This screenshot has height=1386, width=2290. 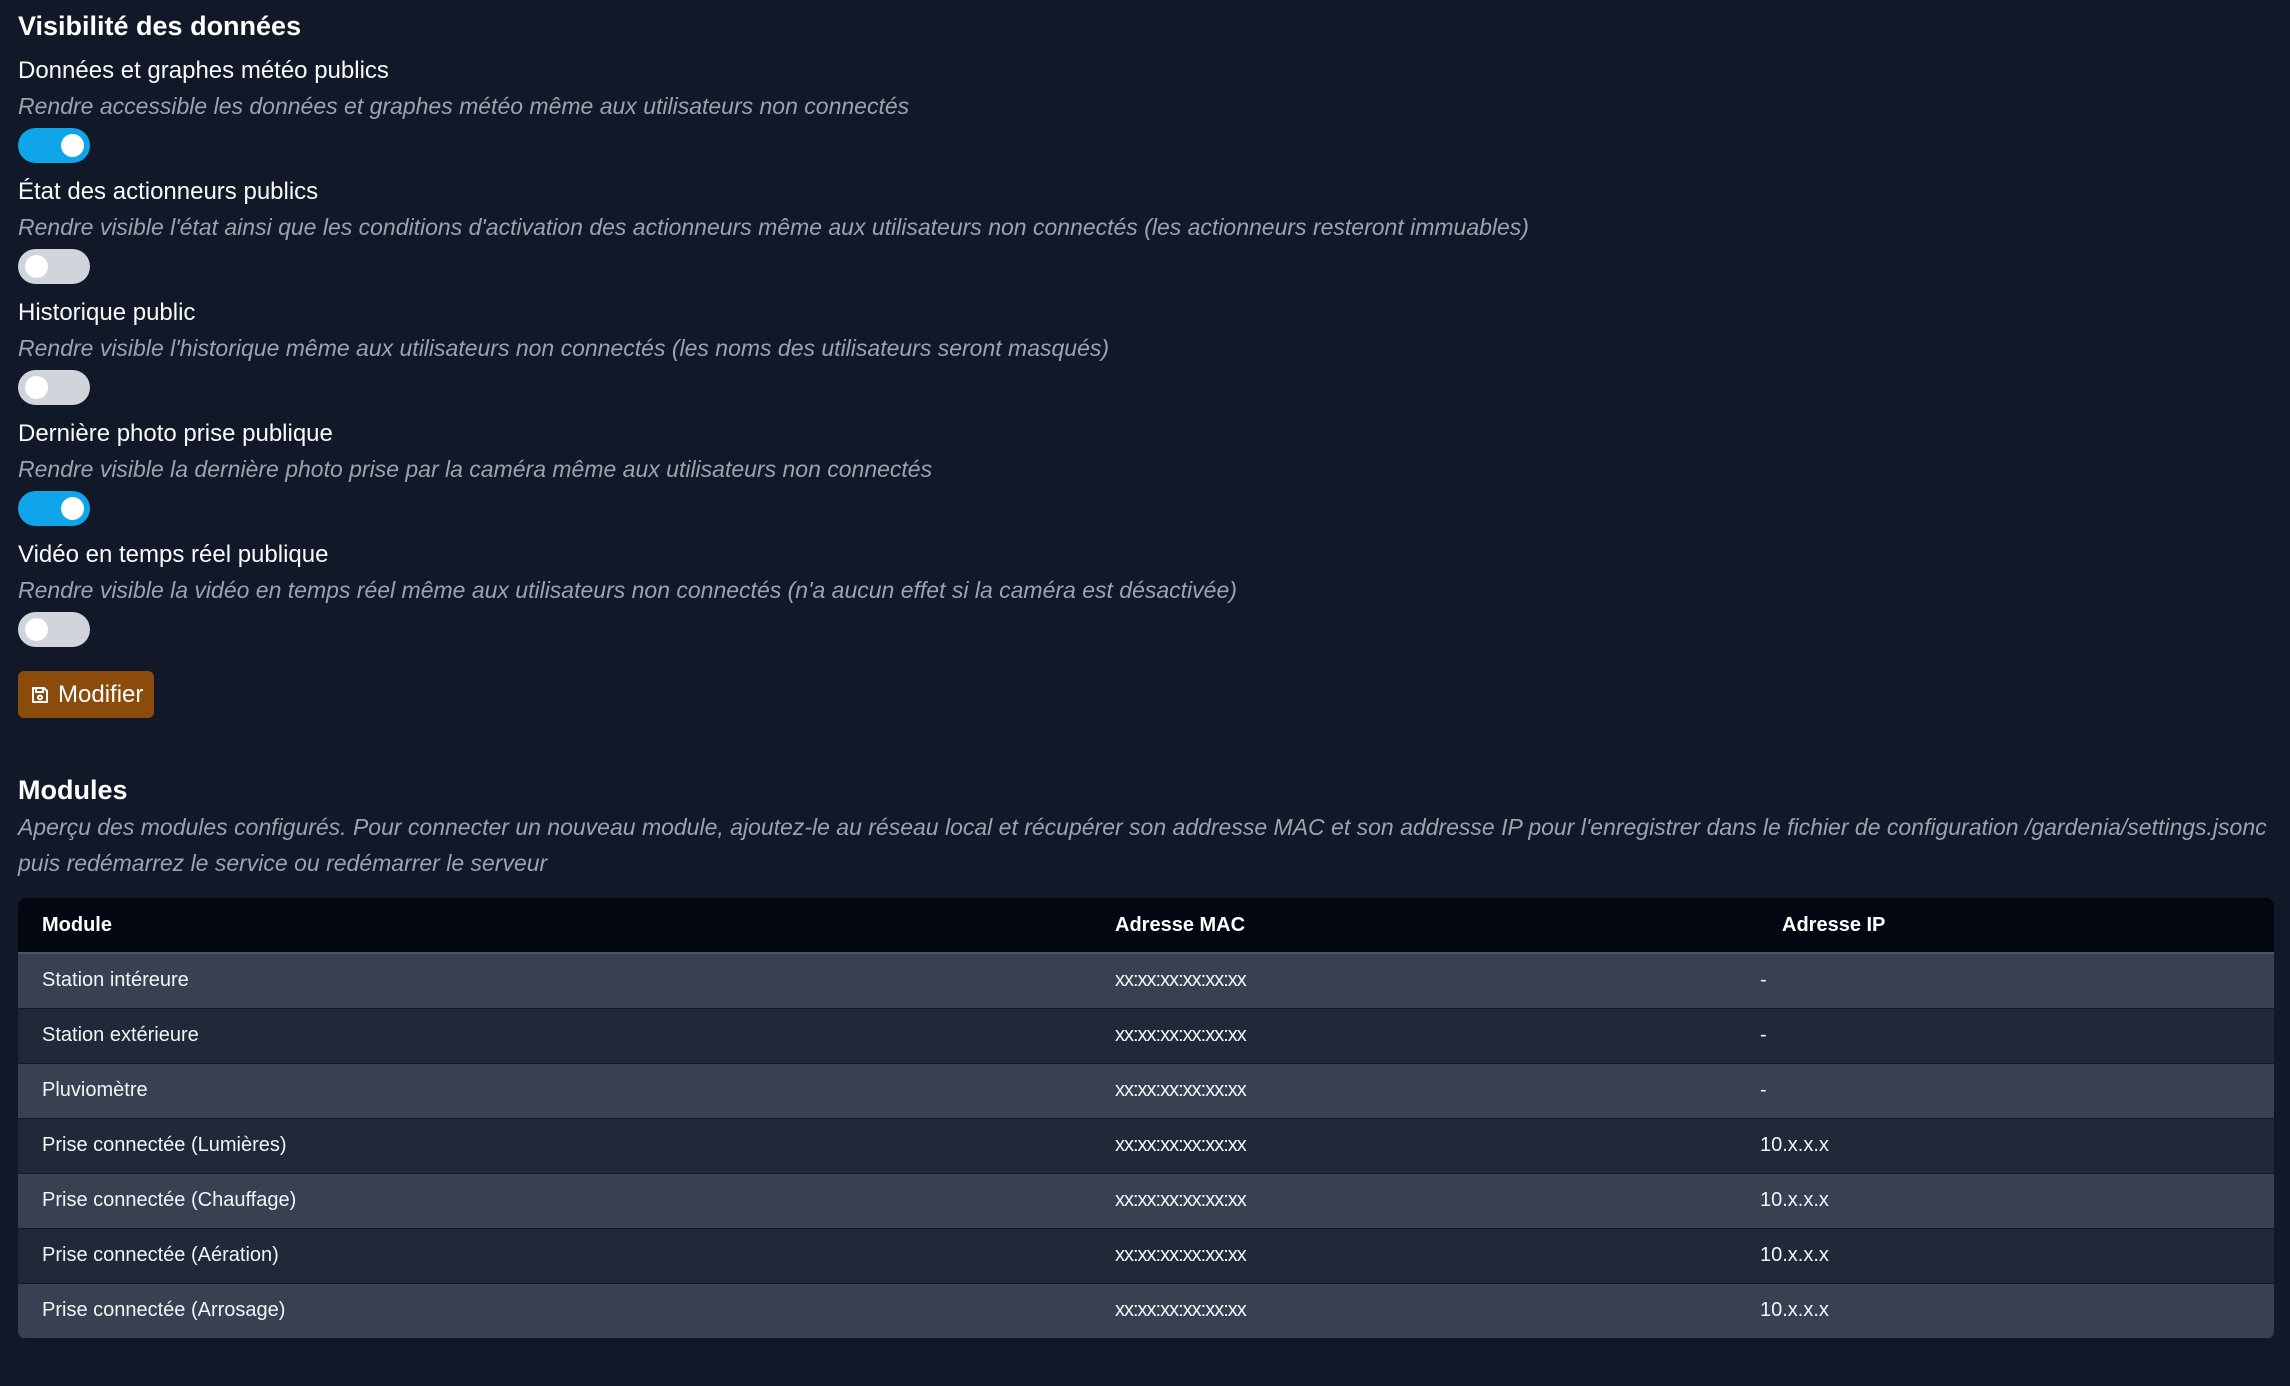 I want to click on toggle-public-last-photo, so click(x=54, y=508).